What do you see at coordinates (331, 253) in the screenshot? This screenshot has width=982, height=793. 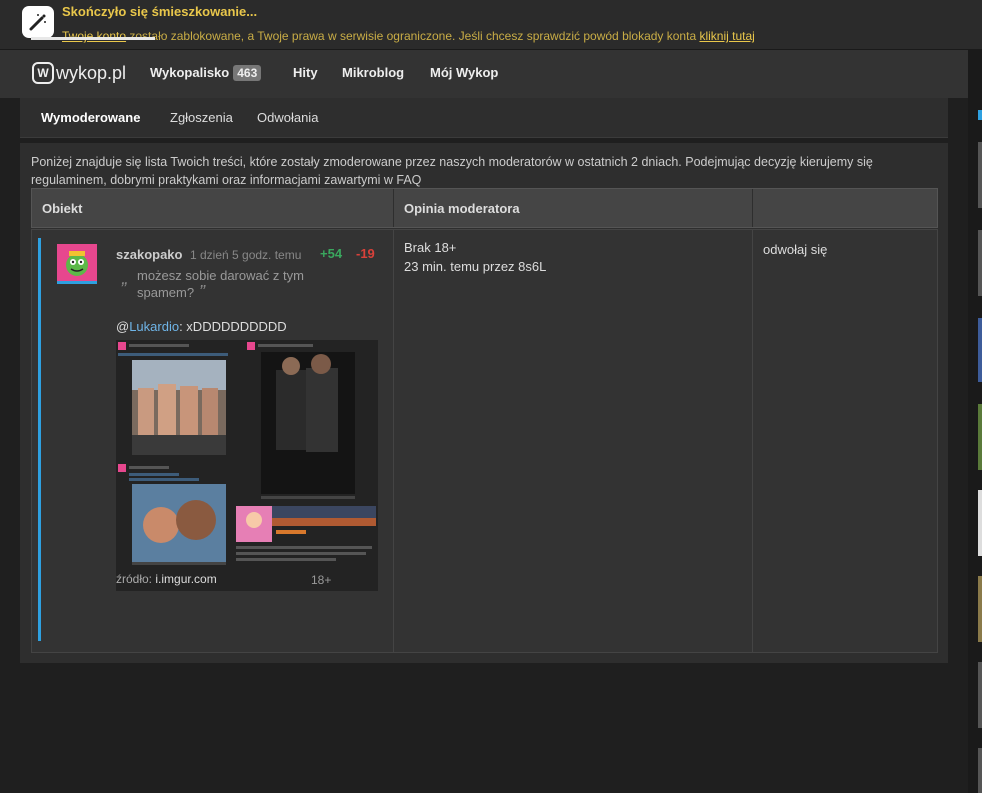 I see `upvote-count: +54` at bounding box center [331, 253].